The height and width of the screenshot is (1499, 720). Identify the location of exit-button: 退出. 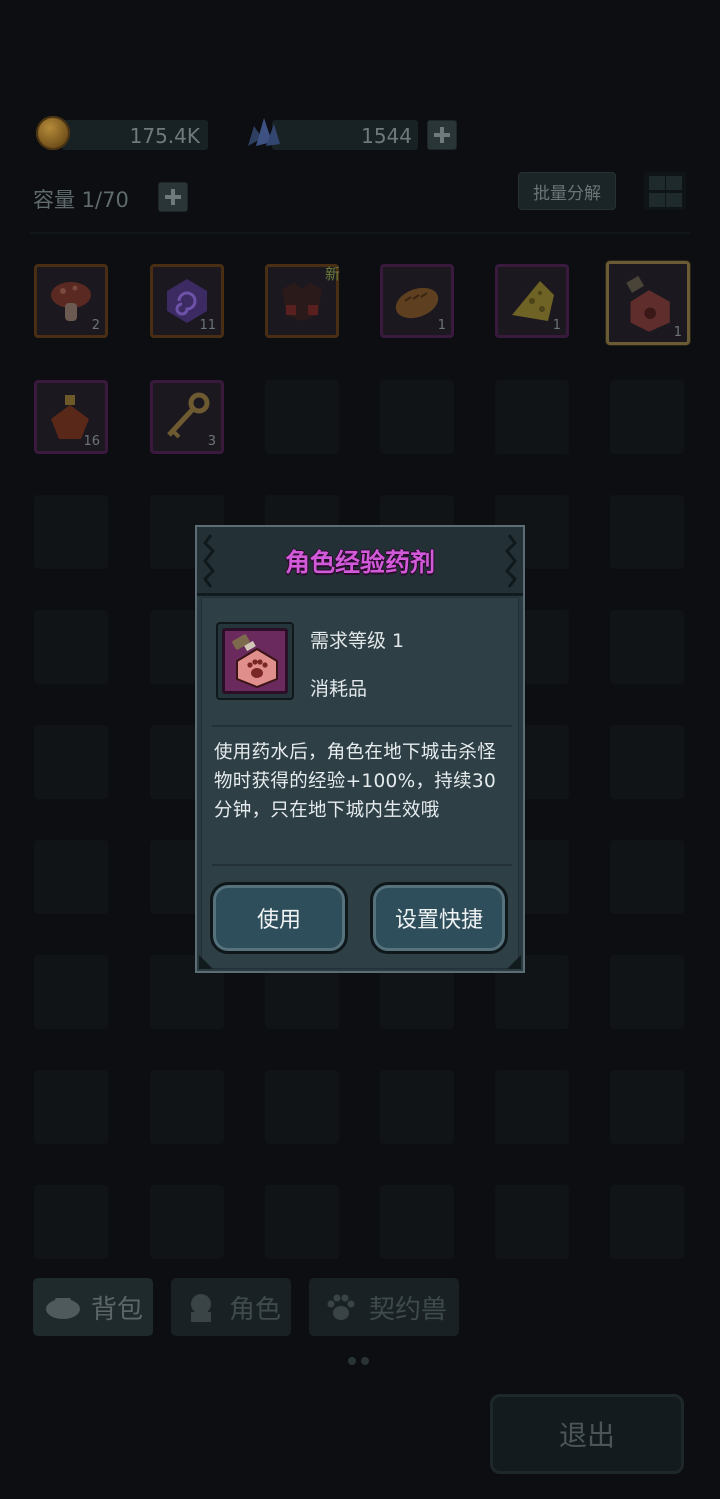
(587, 1434).